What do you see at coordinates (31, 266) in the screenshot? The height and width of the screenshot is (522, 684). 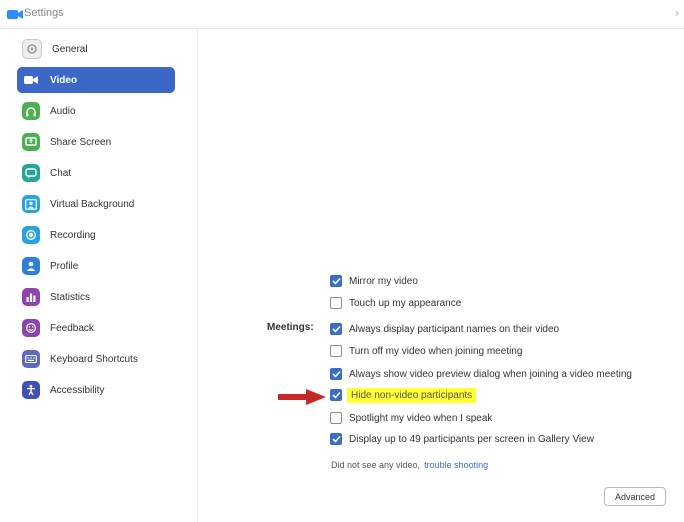 I see `profile-icon` at bounding box center [31, 266].